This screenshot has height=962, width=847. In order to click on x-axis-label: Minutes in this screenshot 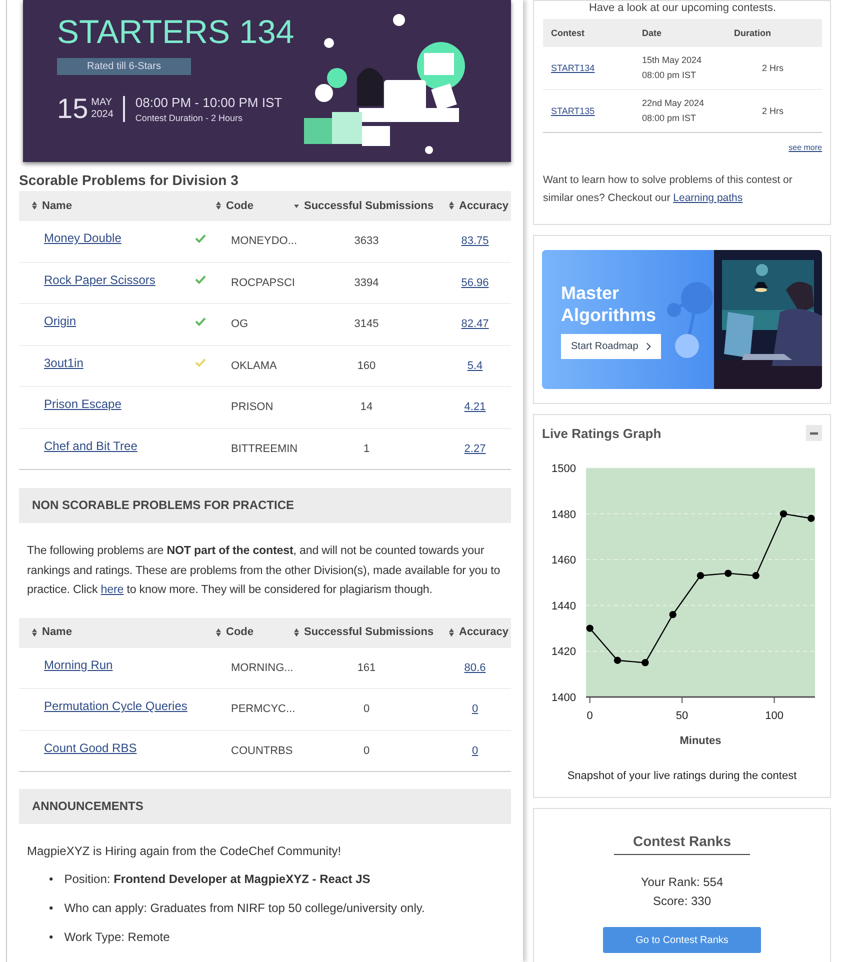, I will do `click(701, 740)`.